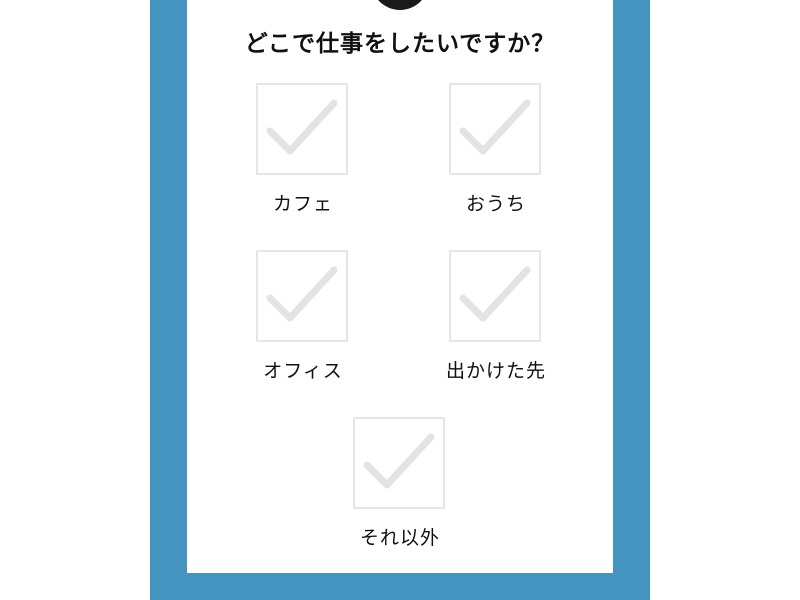 This screenshot has height=600, width=800. What do you see at coordinates (495, 371) in the screenshot?
I see `option-label: 出かけた先` at bounding box center [495, 371].